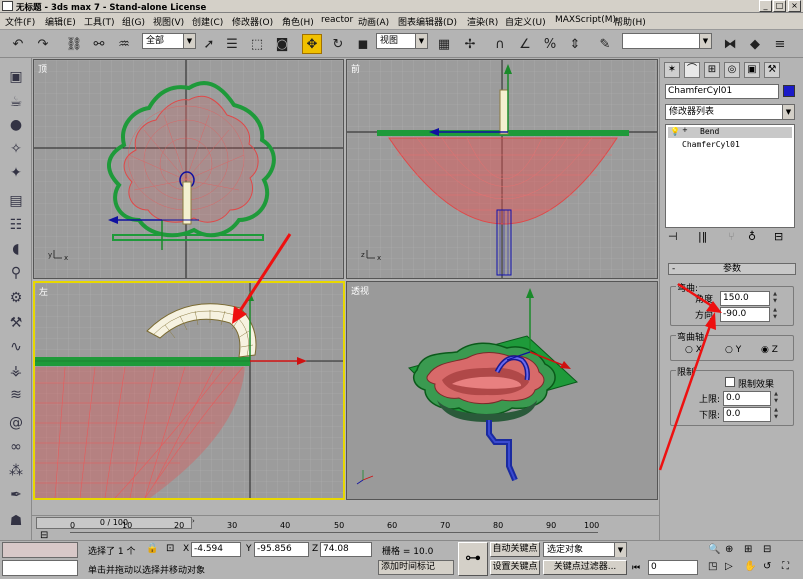 The image size is (803, 579). What do you see at coordinates (43, 291) in the screenshot?
I see `viewport-label-left: 左` at bounding box center [43, 291].